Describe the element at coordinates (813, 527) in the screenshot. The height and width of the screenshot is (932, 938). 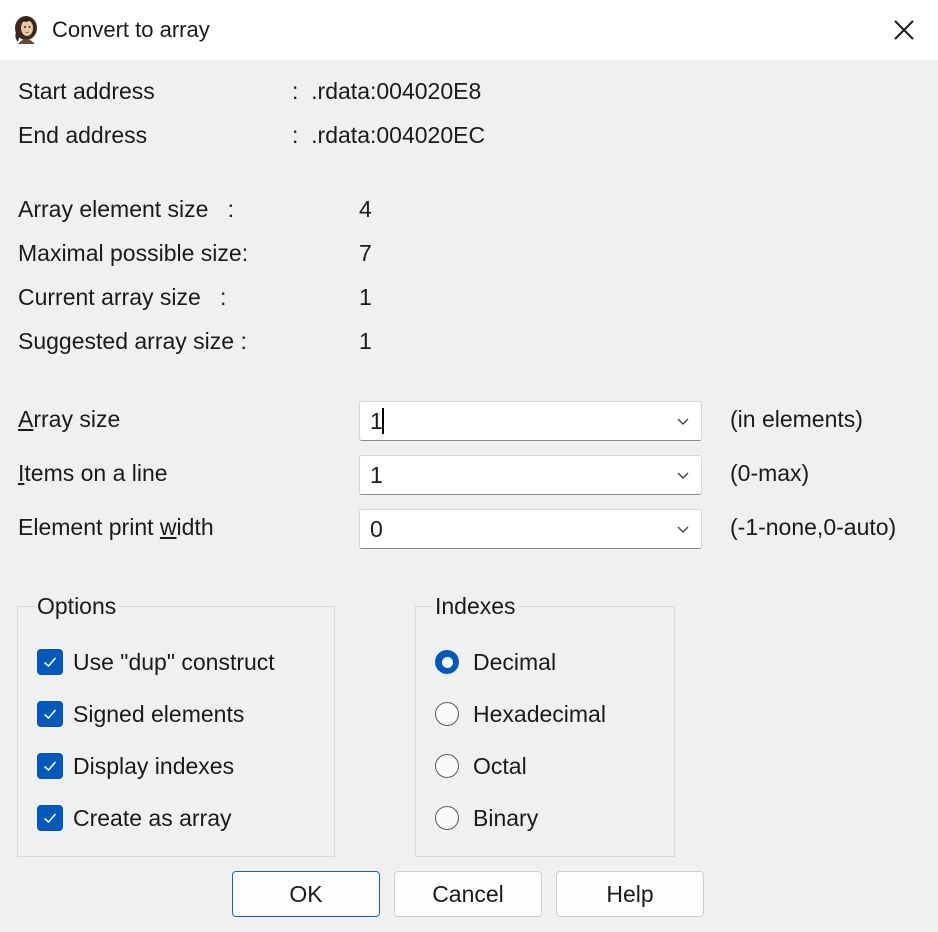
I see `print-width-hint: (-1-none,0-auto)` at that location.